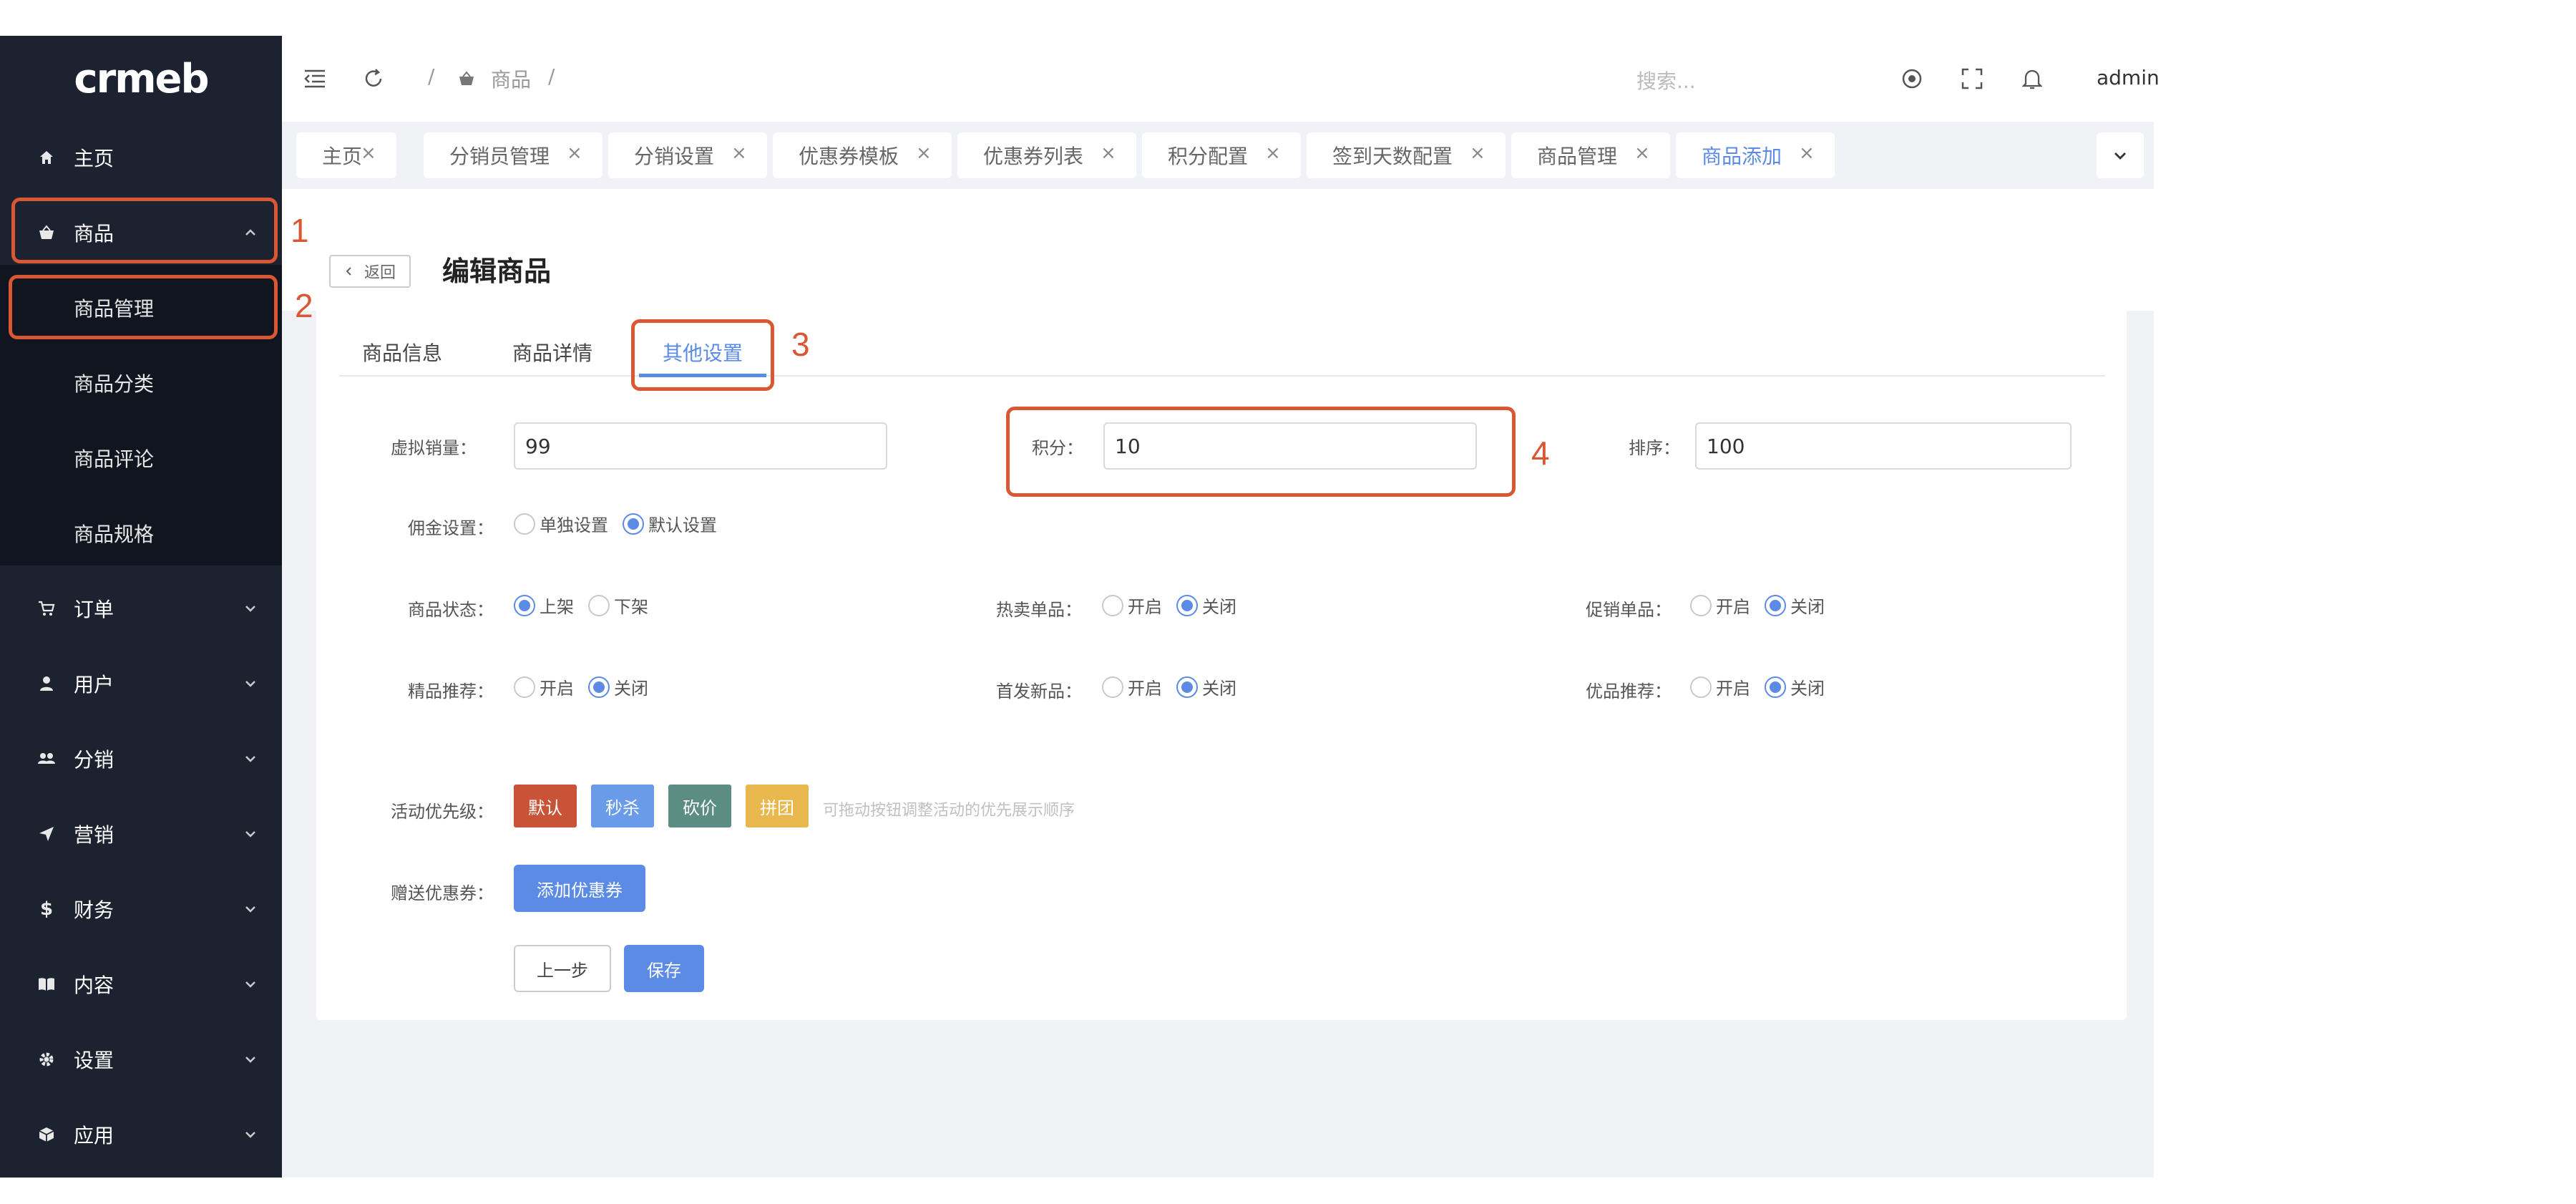  I want to click on sidebar-item-distribution: 分销, so click(141, 759).